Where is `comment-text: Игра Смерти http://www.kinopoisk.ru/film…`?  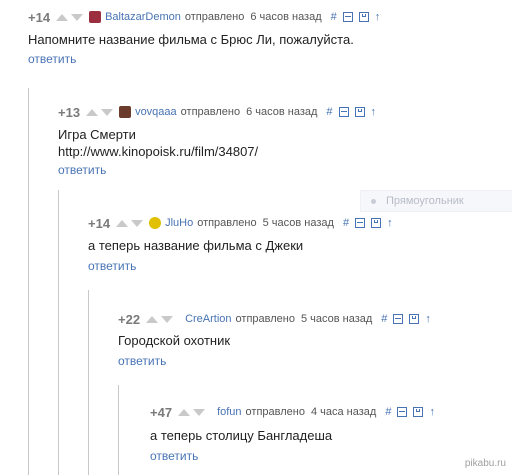
comment-text: Игра Смерти http://www.kinopoisk.ru/film… is located at coordinates (158, 143).